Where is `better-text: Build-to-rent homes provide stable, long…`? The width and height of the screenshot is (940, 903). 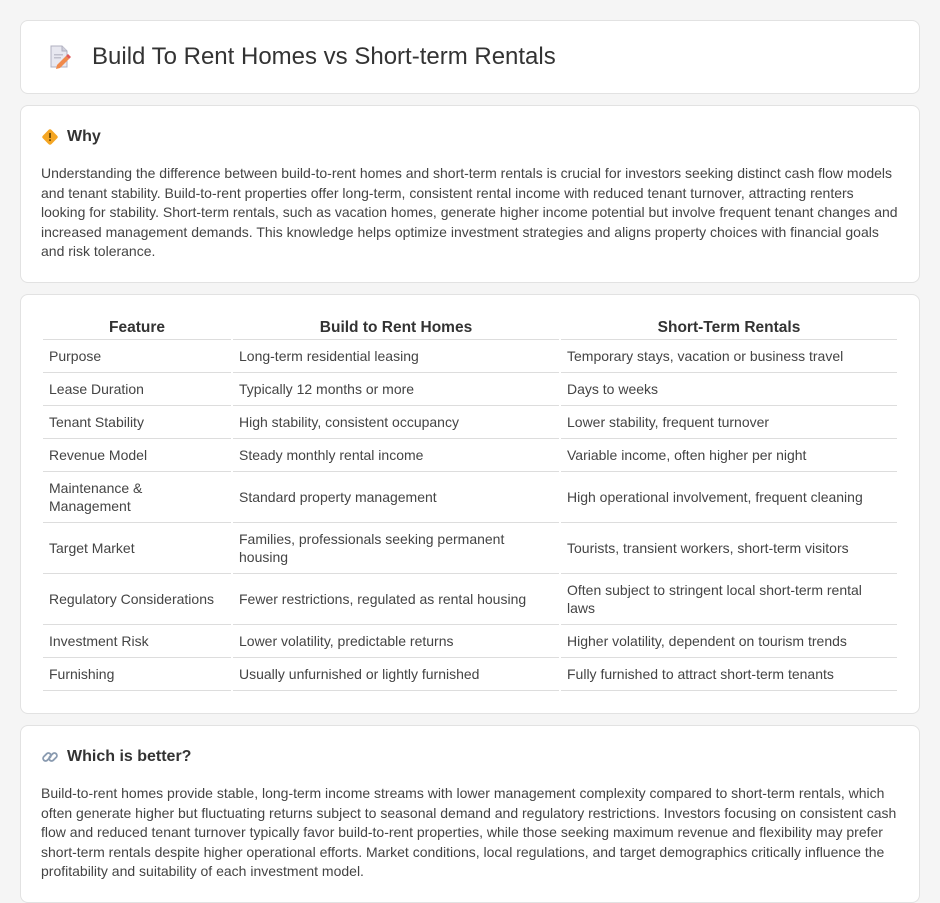 better-text: Build-to-rent homes provide stable, long… is located at coordinates (469, 832).